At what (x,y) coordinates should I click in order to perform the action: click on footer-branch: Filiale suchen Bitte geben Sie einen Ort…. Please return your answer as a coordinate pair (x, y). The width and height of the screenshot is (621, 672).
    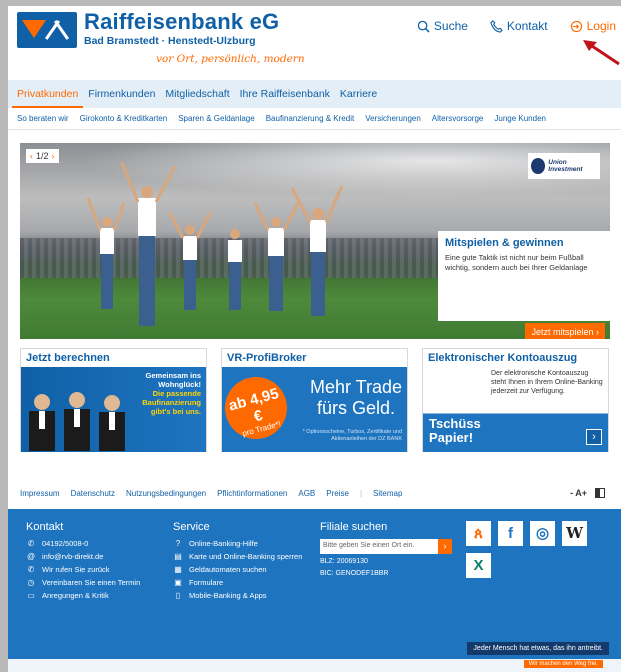
    Looking at the image, I should click on (387, 549).